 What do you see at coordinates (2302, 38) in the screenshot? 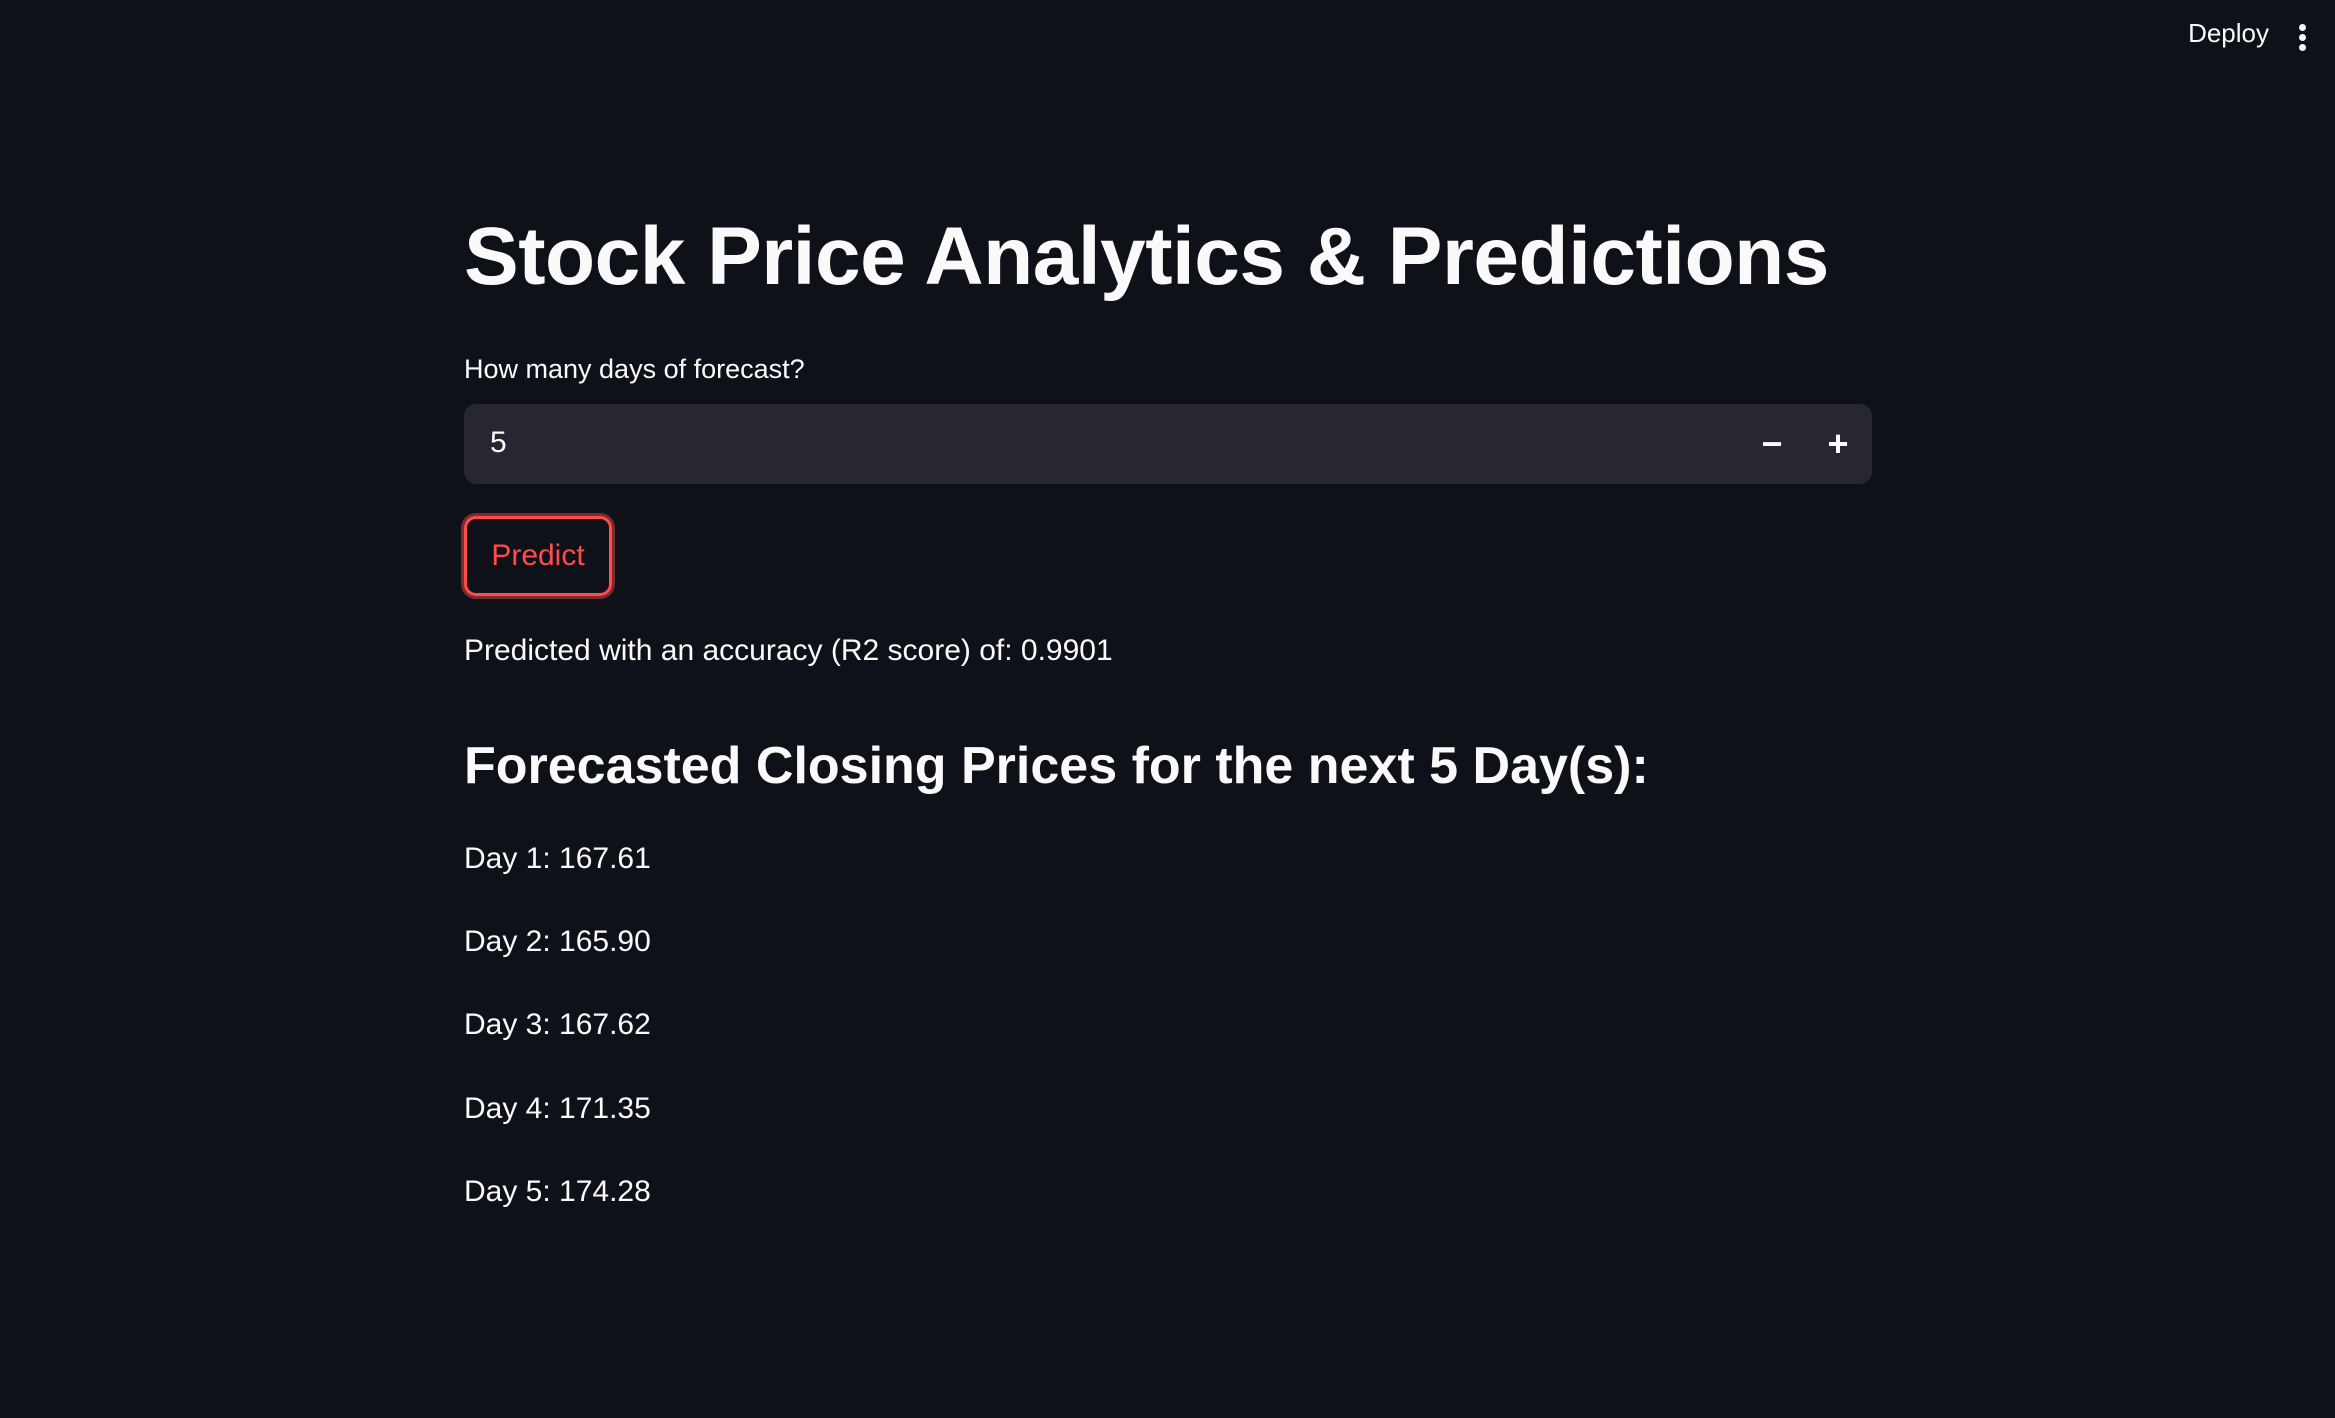
I see `kebab-menu-icon` at bounding box center [2302, 38].